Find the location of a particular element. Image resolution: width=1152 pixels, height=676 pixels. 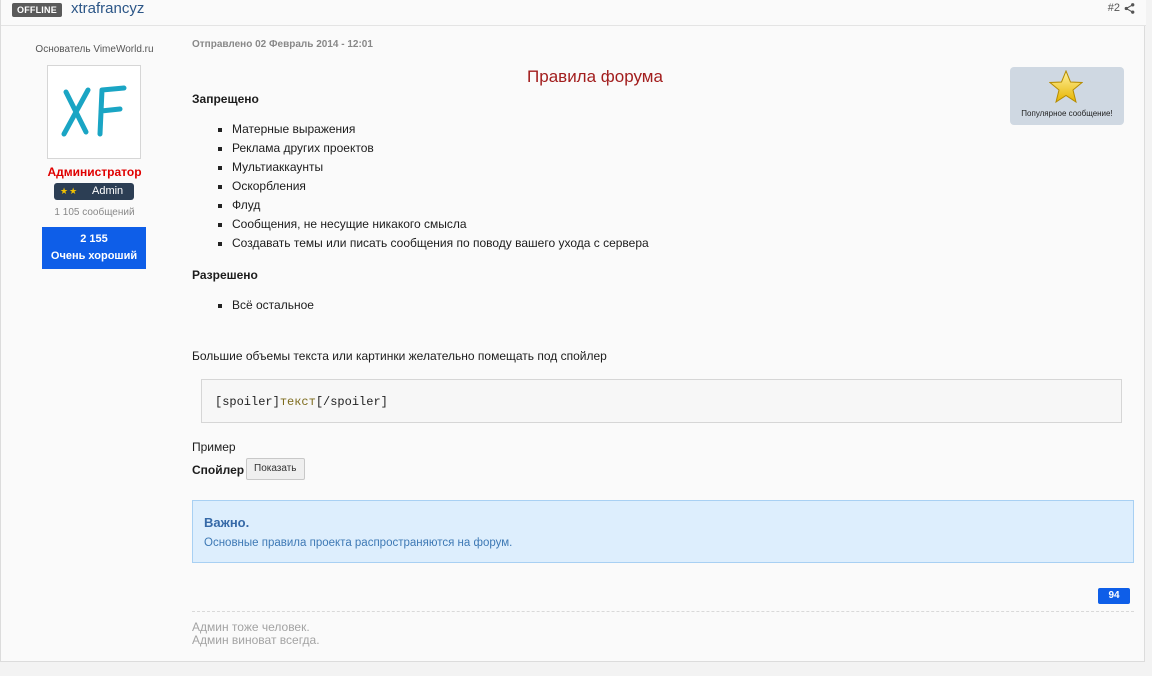

list-item: Всё остальное is located at coordinates (266, 305).